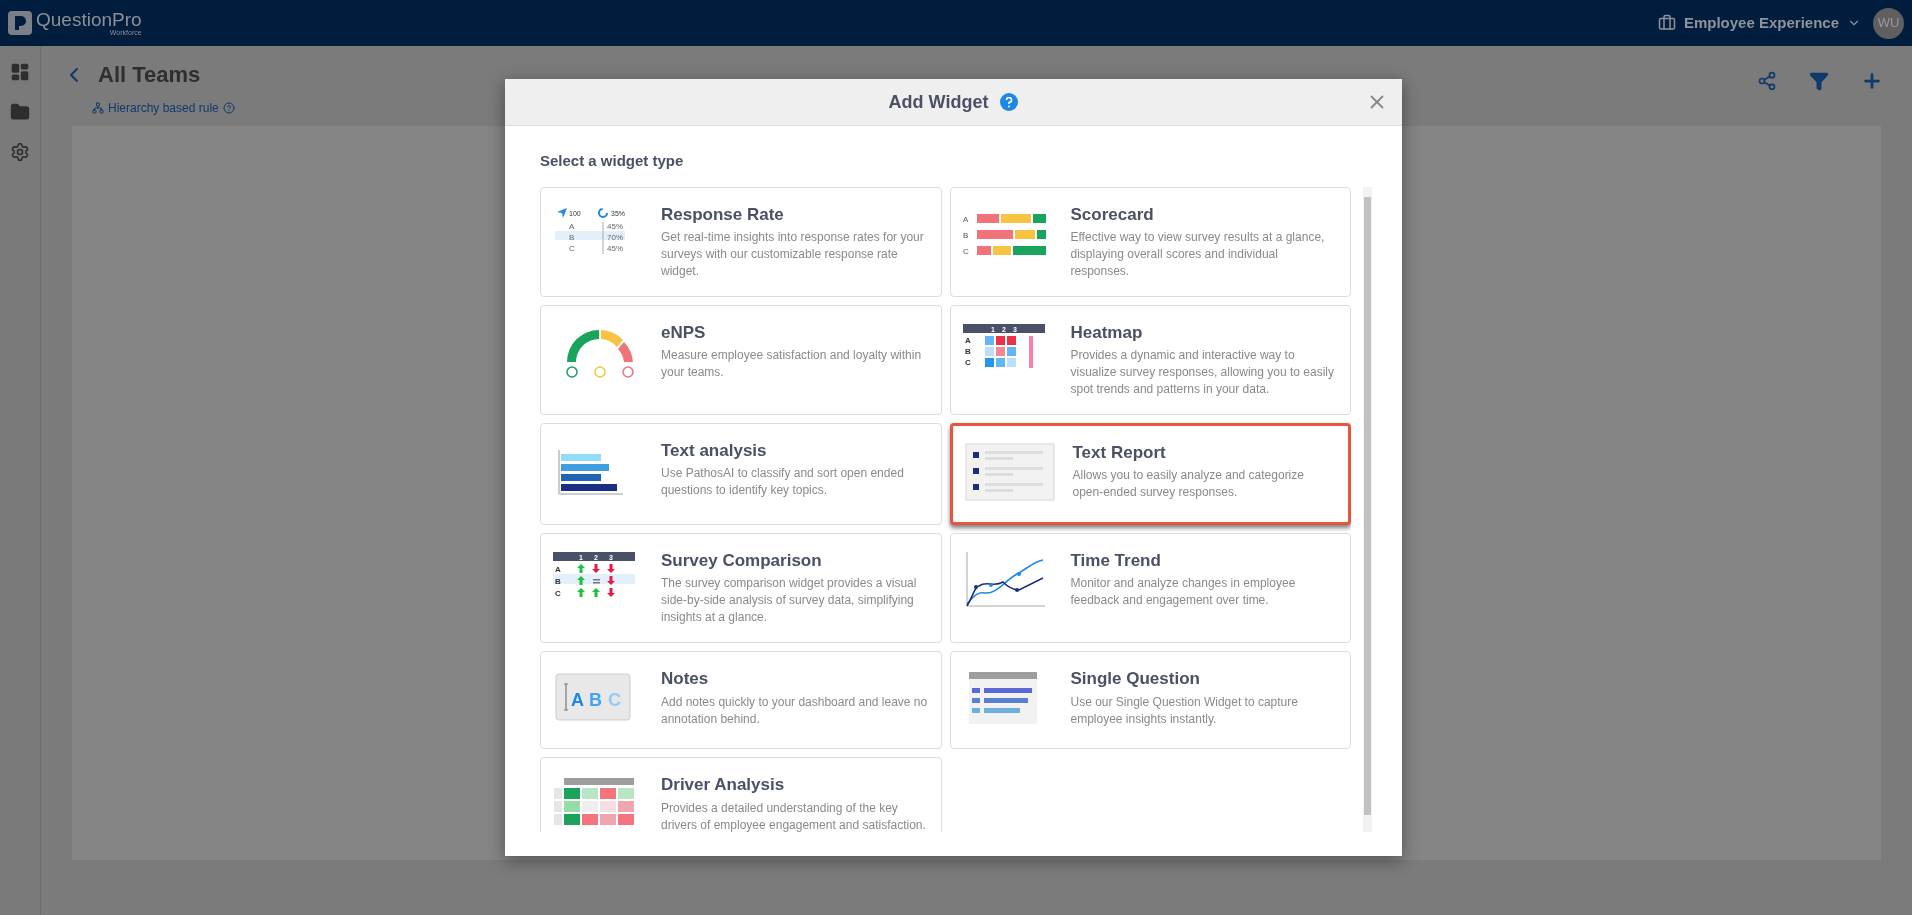  What do you see at coordinates (789, 601) in the screenshot?
I see `widget-description: The survey comparison widget provides a visual side-by-side analysis of survey data, simplifying insights at a glance.` at bounding box center [789, 601].